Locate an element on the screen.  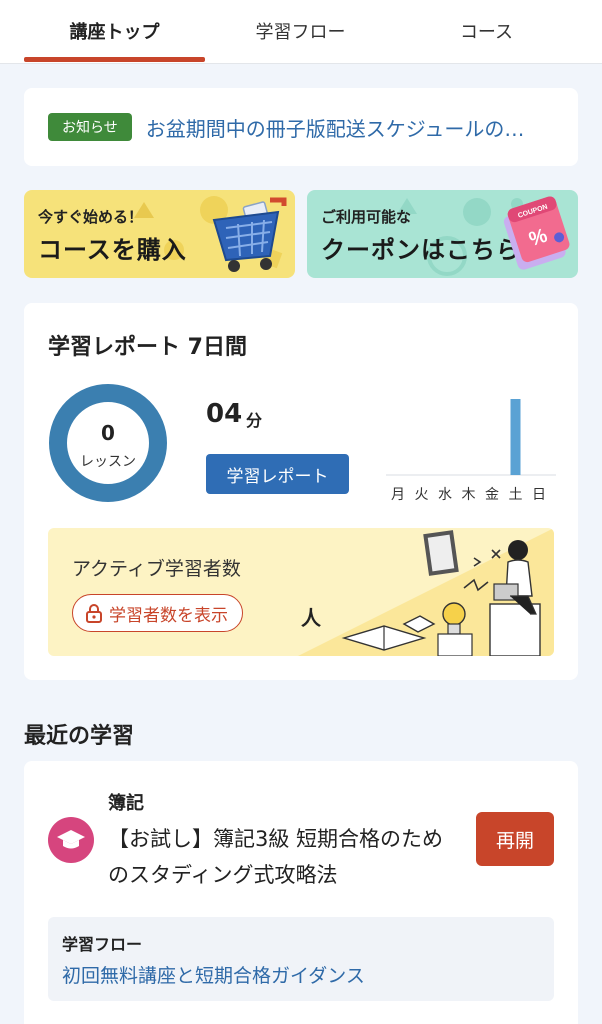
learning-flow-label: 学習フロー is located at coordinates (102, 944).